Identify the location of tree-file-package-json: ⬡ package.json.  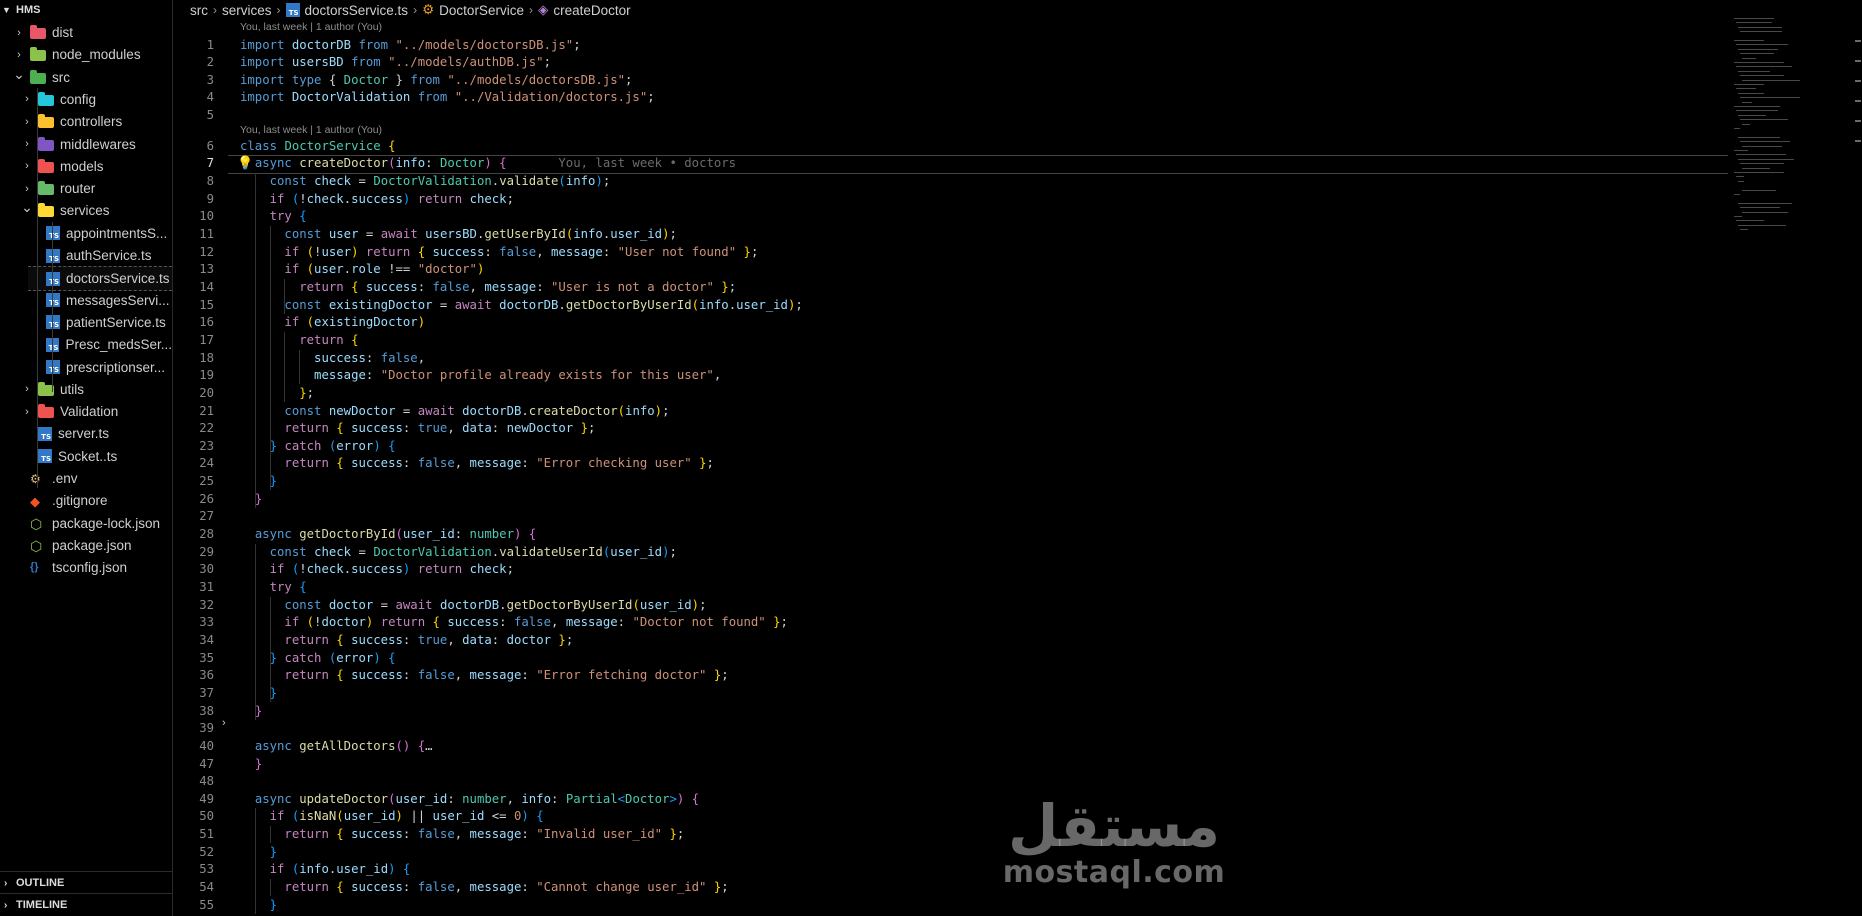
(92, 545).